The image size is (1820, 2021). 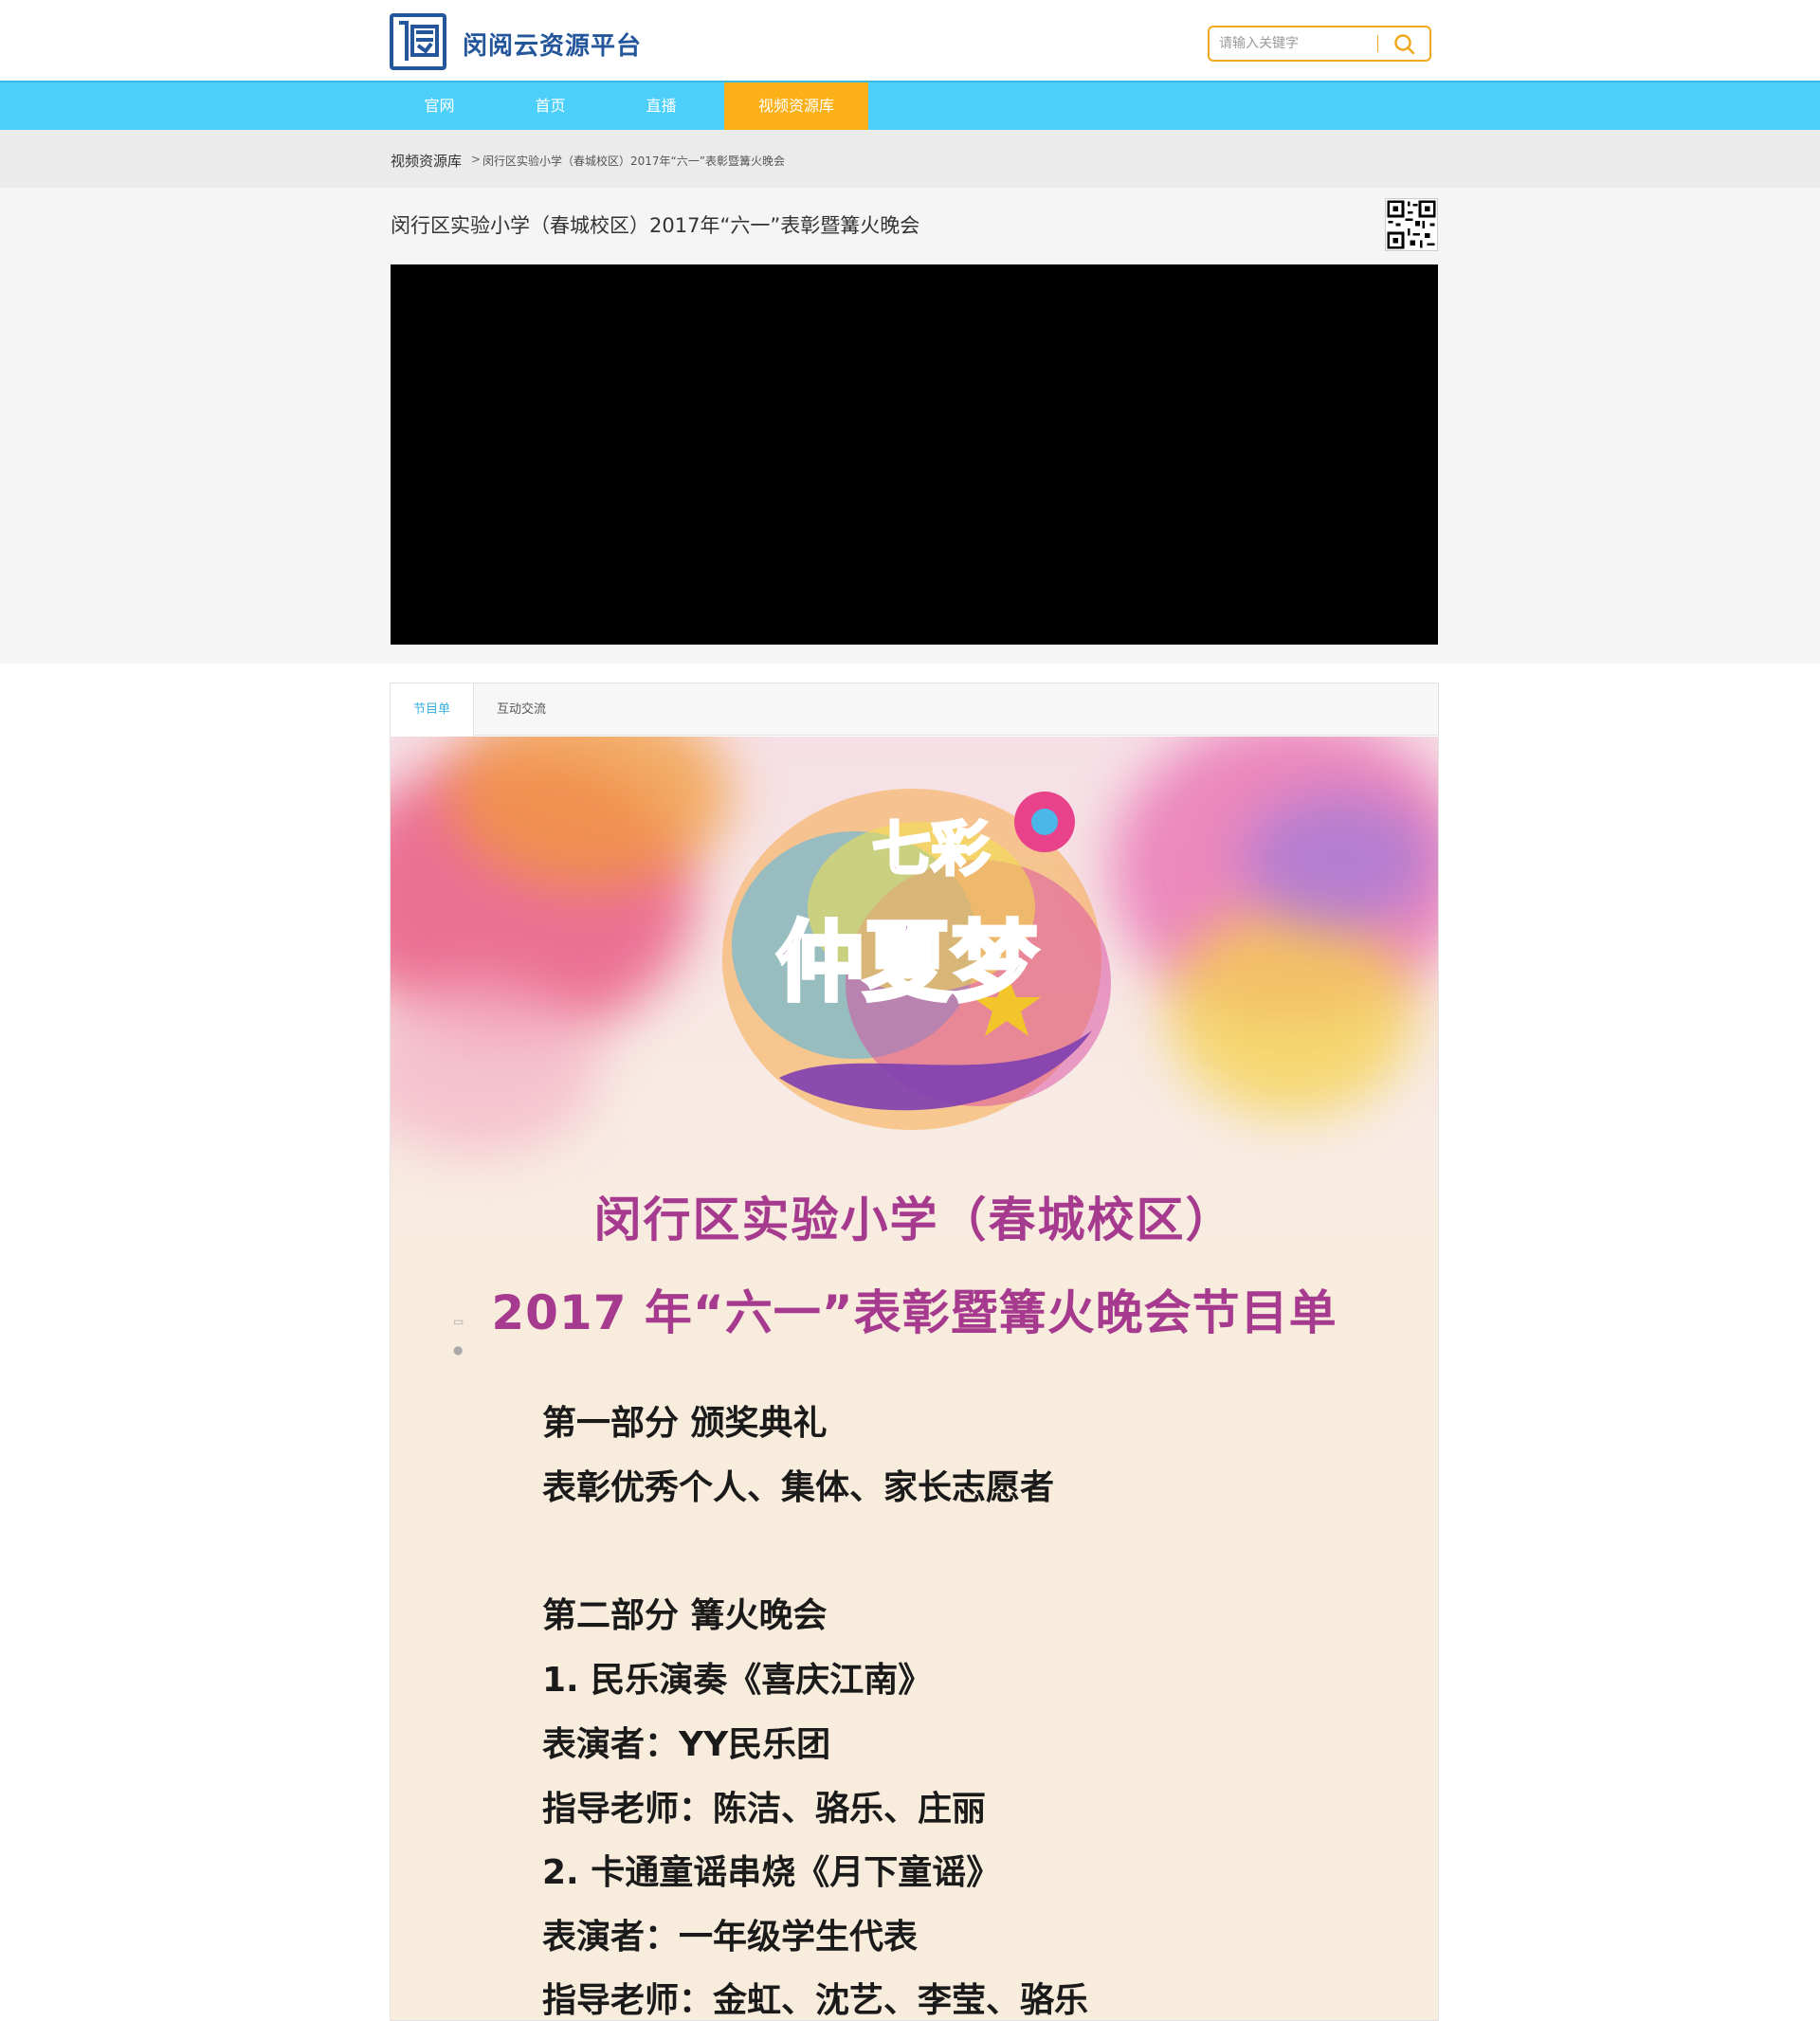 I want to click on logo-top-text: 七彩, so click(x=931, y=848).